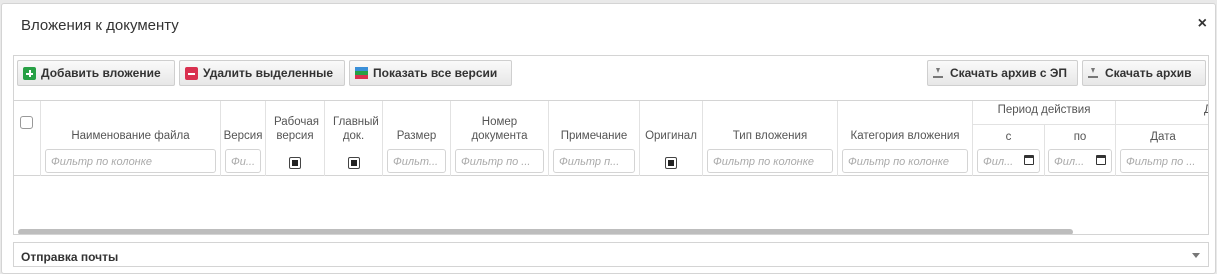  What do you see at coordinates (1148, 73) in the screenshot?
I see `download-archive-label: Скачать архив` at bounding box center [1148, 73].